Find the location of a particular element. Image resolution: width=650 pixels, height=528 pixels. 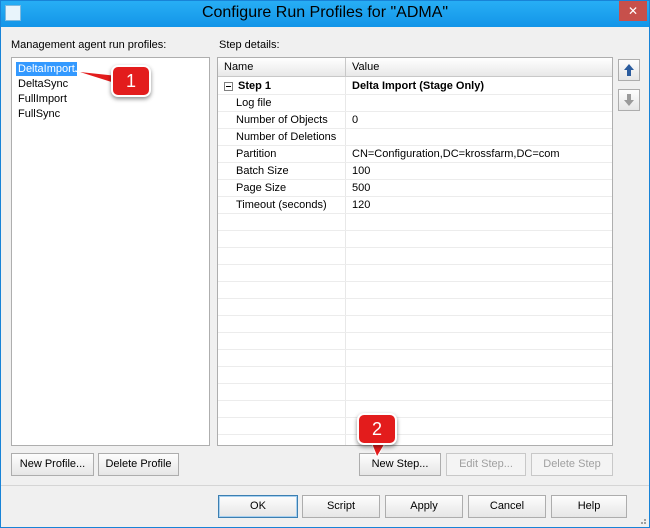

title-bar: Configure Run Profiles for "ADMA" ✕ is located at coordinates (325, 14).